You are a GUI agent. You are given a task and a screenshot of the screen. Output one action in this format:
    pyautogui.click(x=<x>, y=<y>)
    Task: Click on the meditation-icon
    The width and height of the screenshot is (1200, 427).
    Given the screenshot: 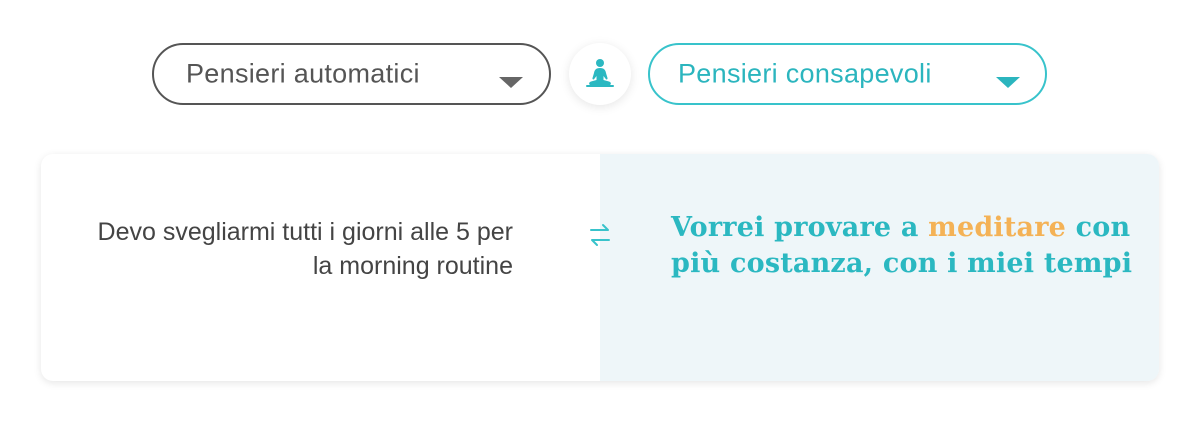 What is the action you would take?
    pyautogui.click(x=600, y=73)
    